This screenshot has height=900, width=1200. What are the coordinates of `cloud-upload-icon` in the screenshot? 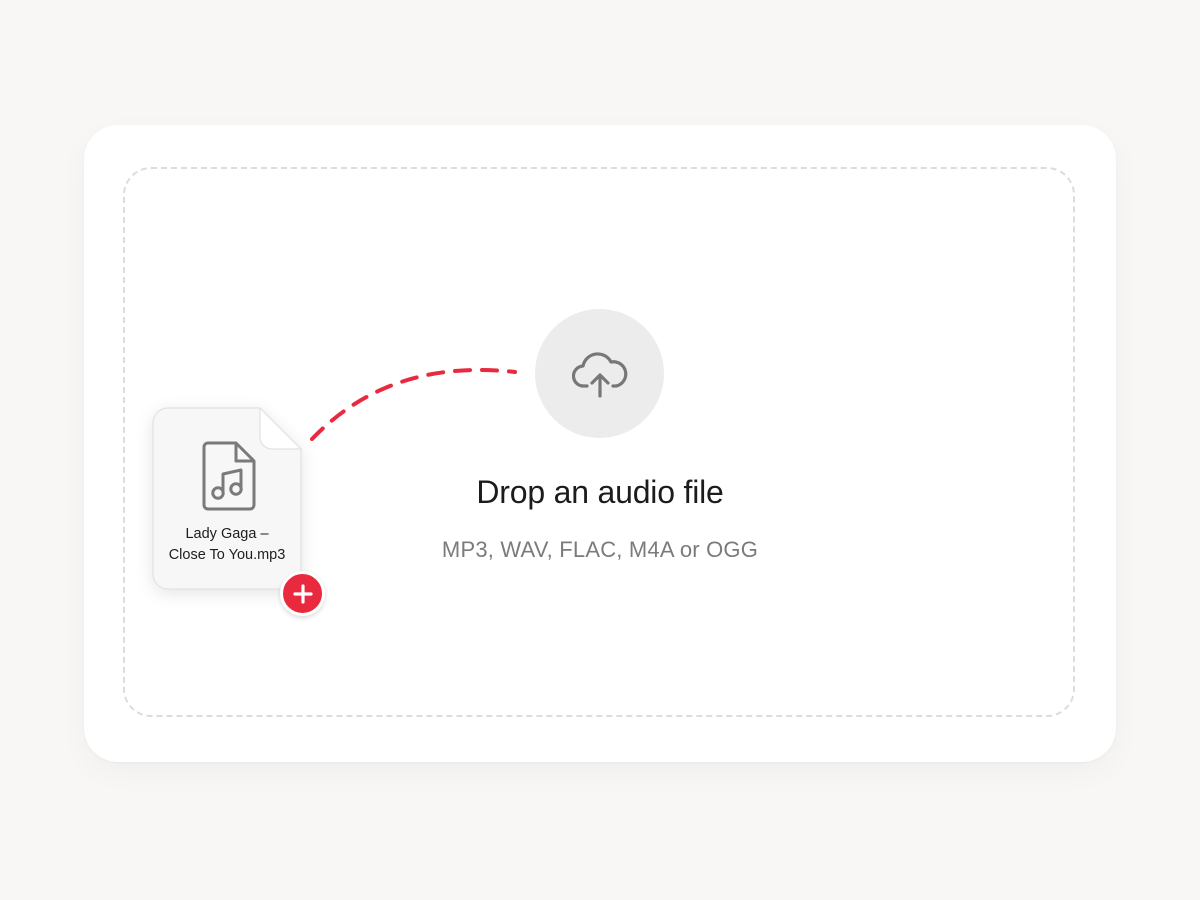 It's located at (599, 374).